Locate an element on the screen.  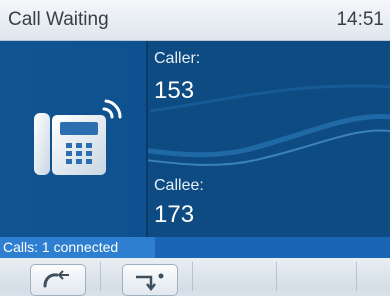
status-bar: Calls: 1 connected is located at coordinates (195, 247).